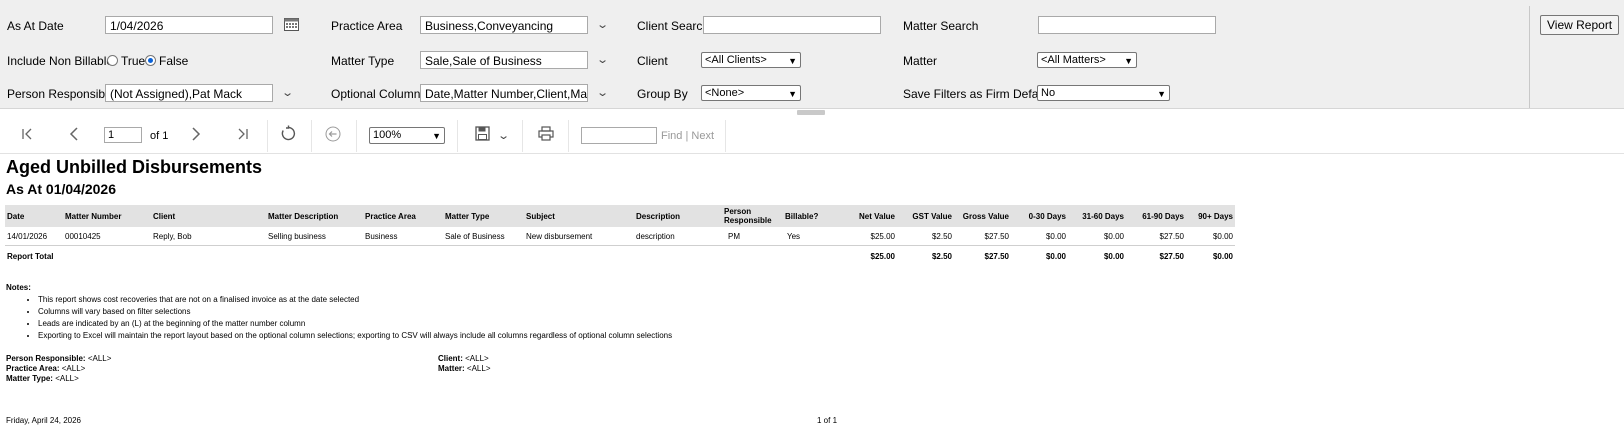  Describe the element at coordinates (602, 59) in the screenshot. I see `matter-type-chevron-down-icon: ⌄` at that location.